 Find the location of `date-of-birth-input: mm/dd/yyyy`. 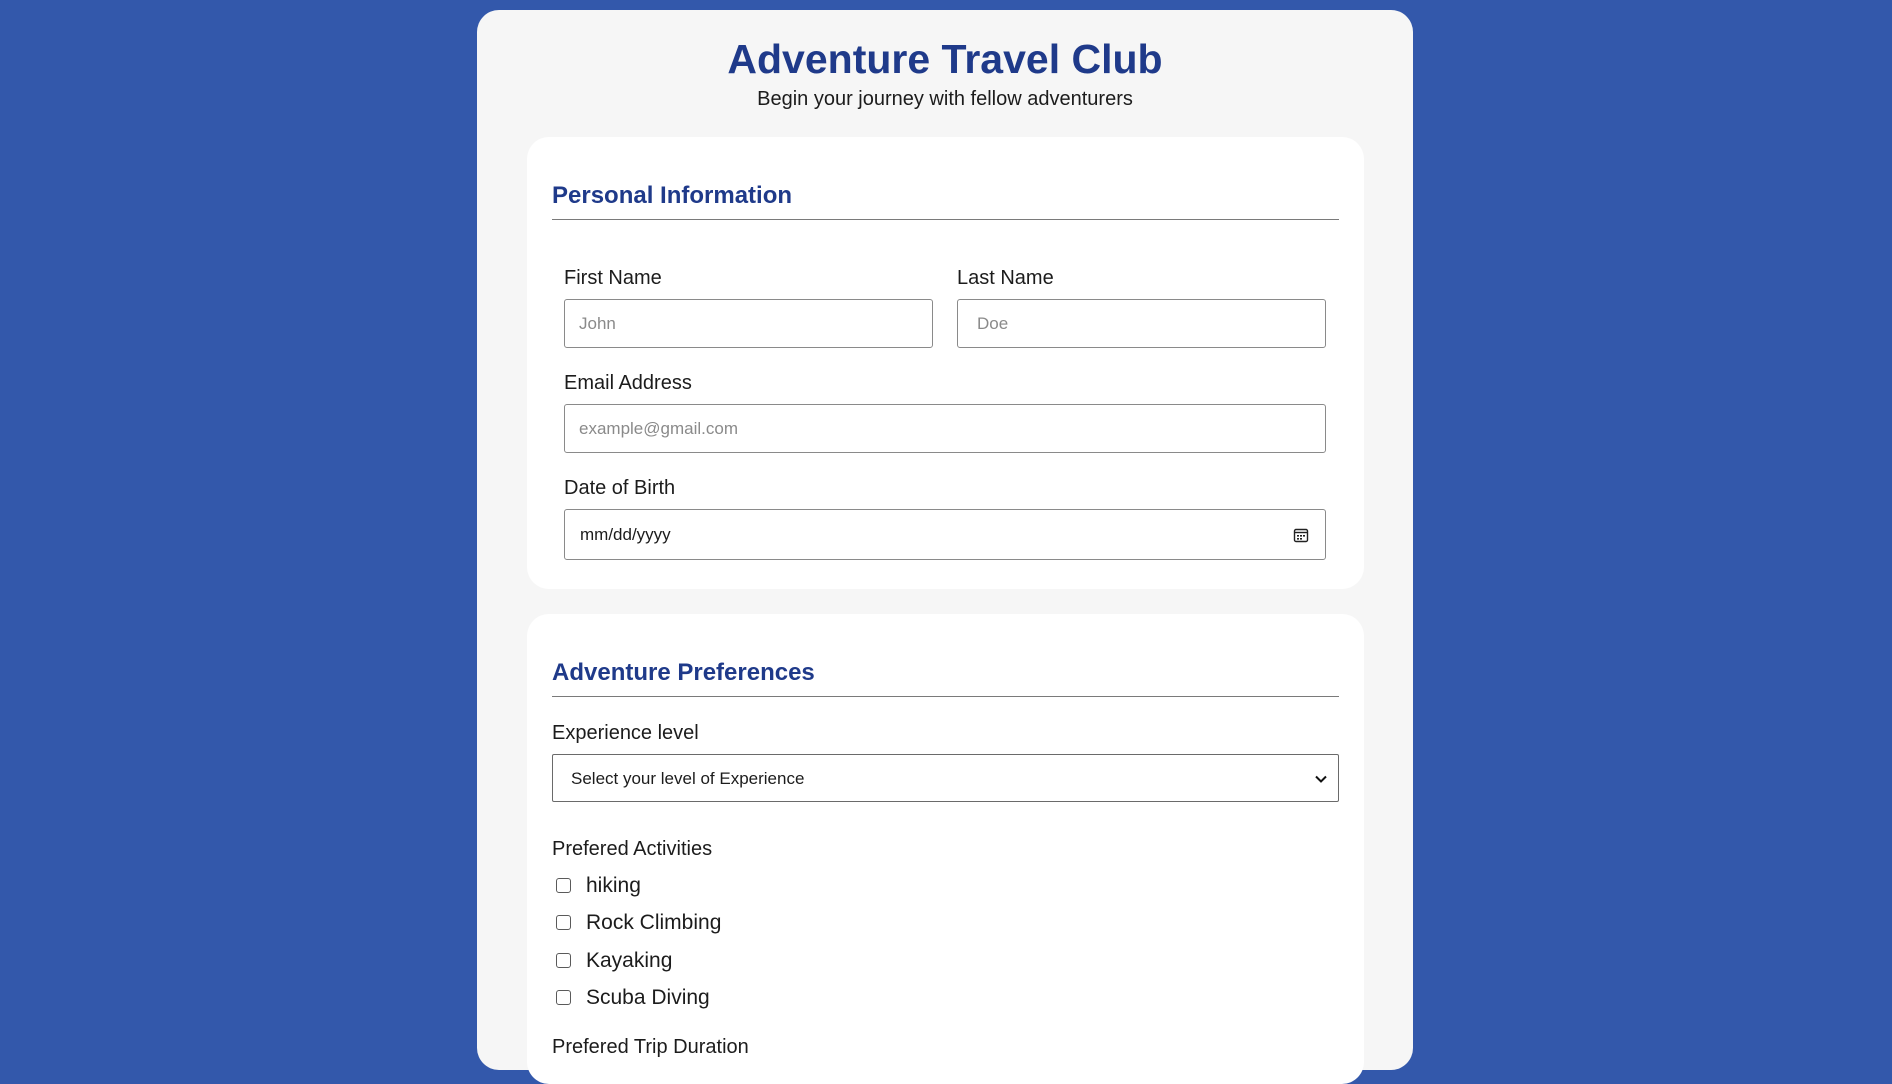

date-of-birth-input: mm/dd/yyyy is located at coordinates (945, 534).